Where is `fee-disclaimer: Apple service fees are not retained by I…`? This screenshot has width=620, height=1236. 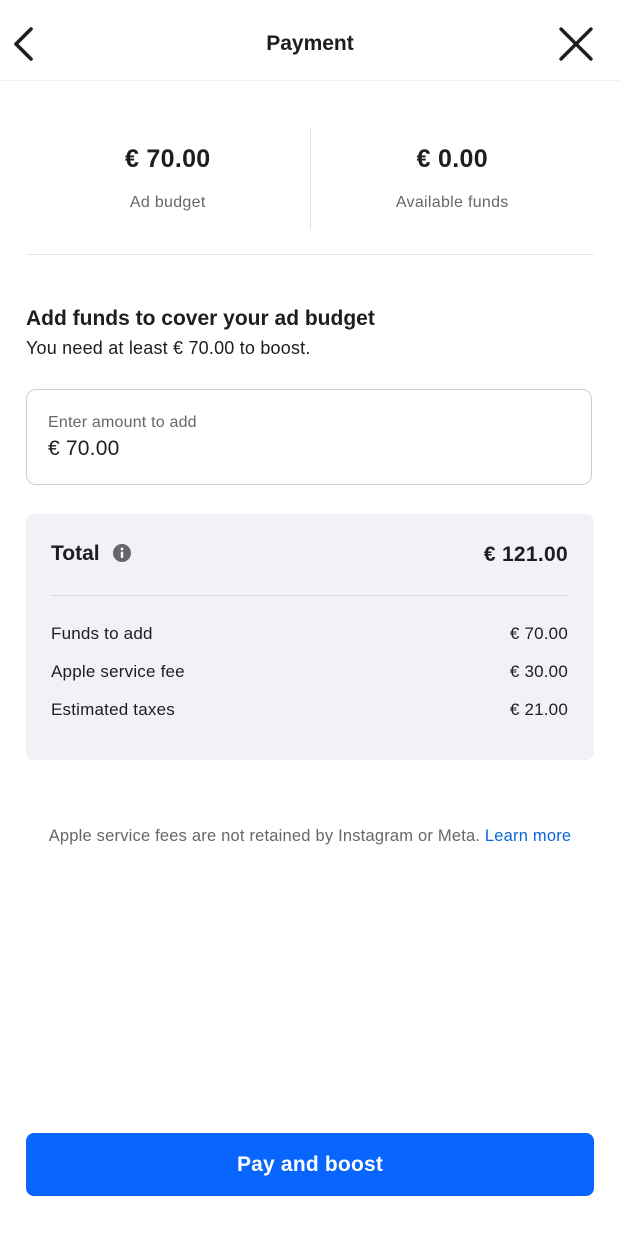 fee-disclaimer: Apple service fees are not retained by I… is located at coordinates (310, 836).